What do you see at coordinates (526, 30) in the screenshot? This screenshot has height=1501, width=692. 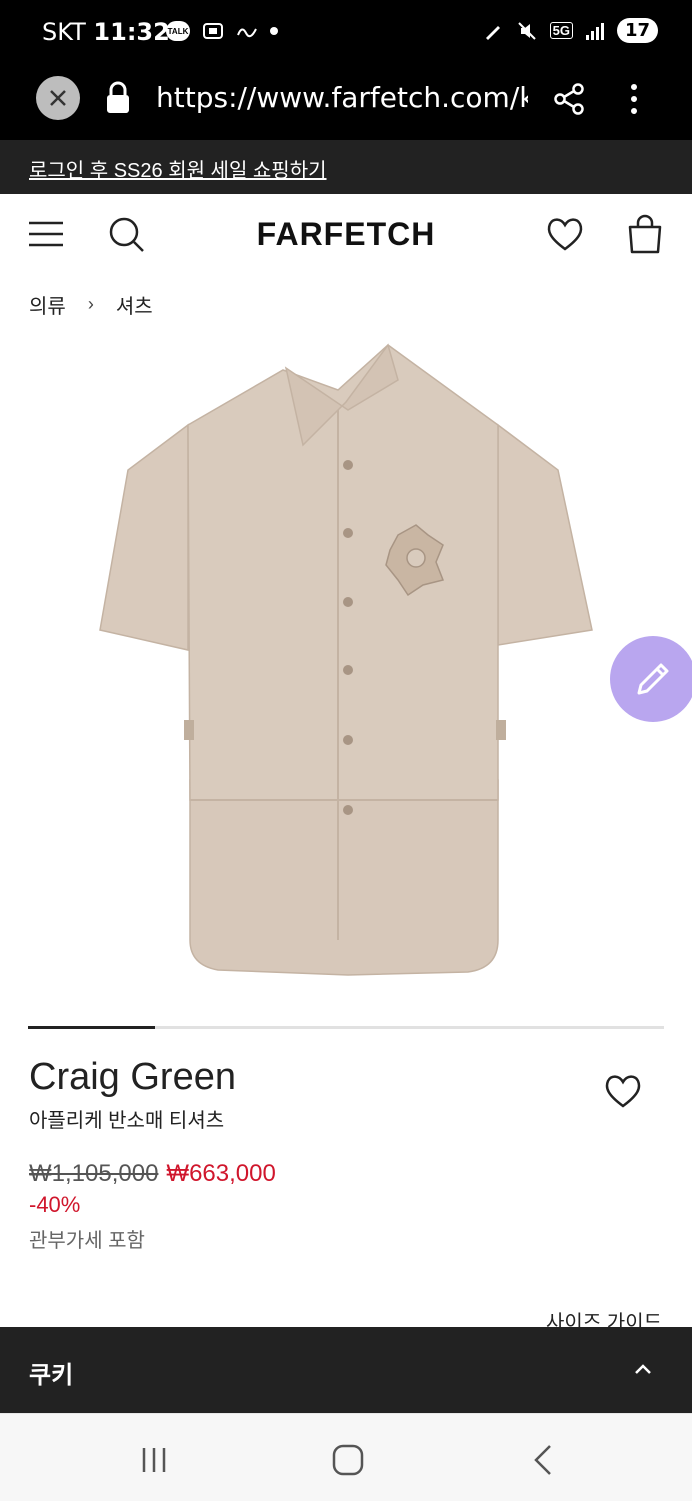 I see `mute-icon` at bounding box center [526, 30].